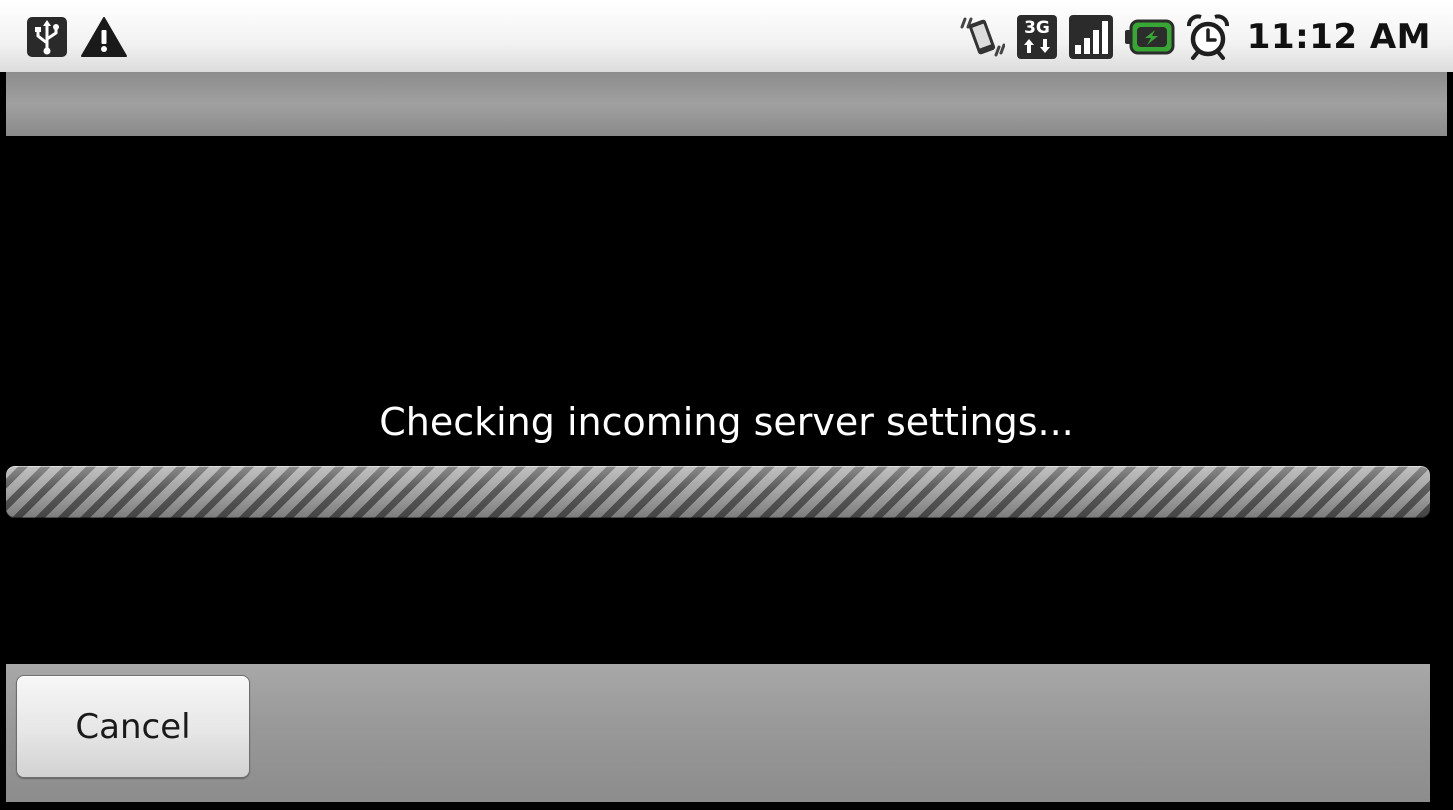  I want to click on battery-charging-icon, so click(1149, 37).